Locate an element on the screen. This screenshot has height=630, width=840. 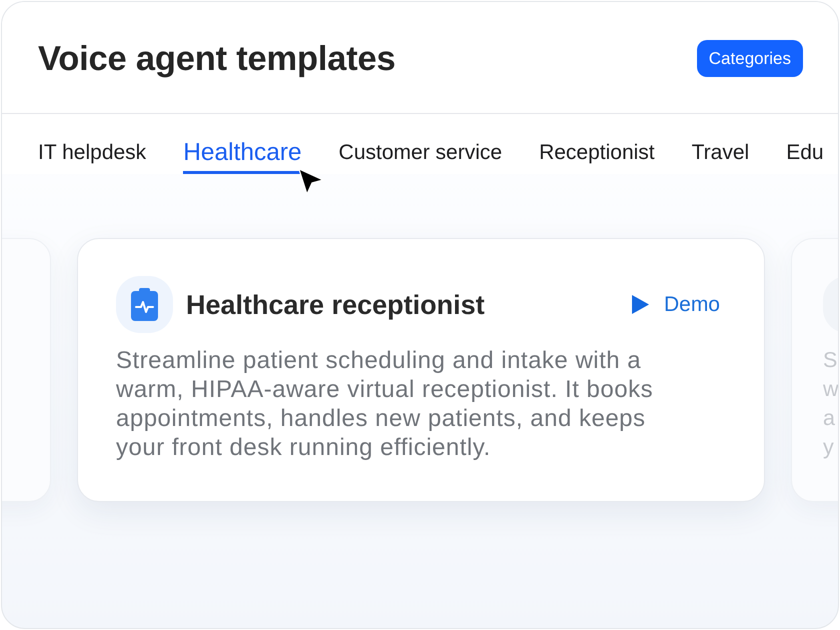
category-tab: Healthcare is located at coordinates (242, 156).